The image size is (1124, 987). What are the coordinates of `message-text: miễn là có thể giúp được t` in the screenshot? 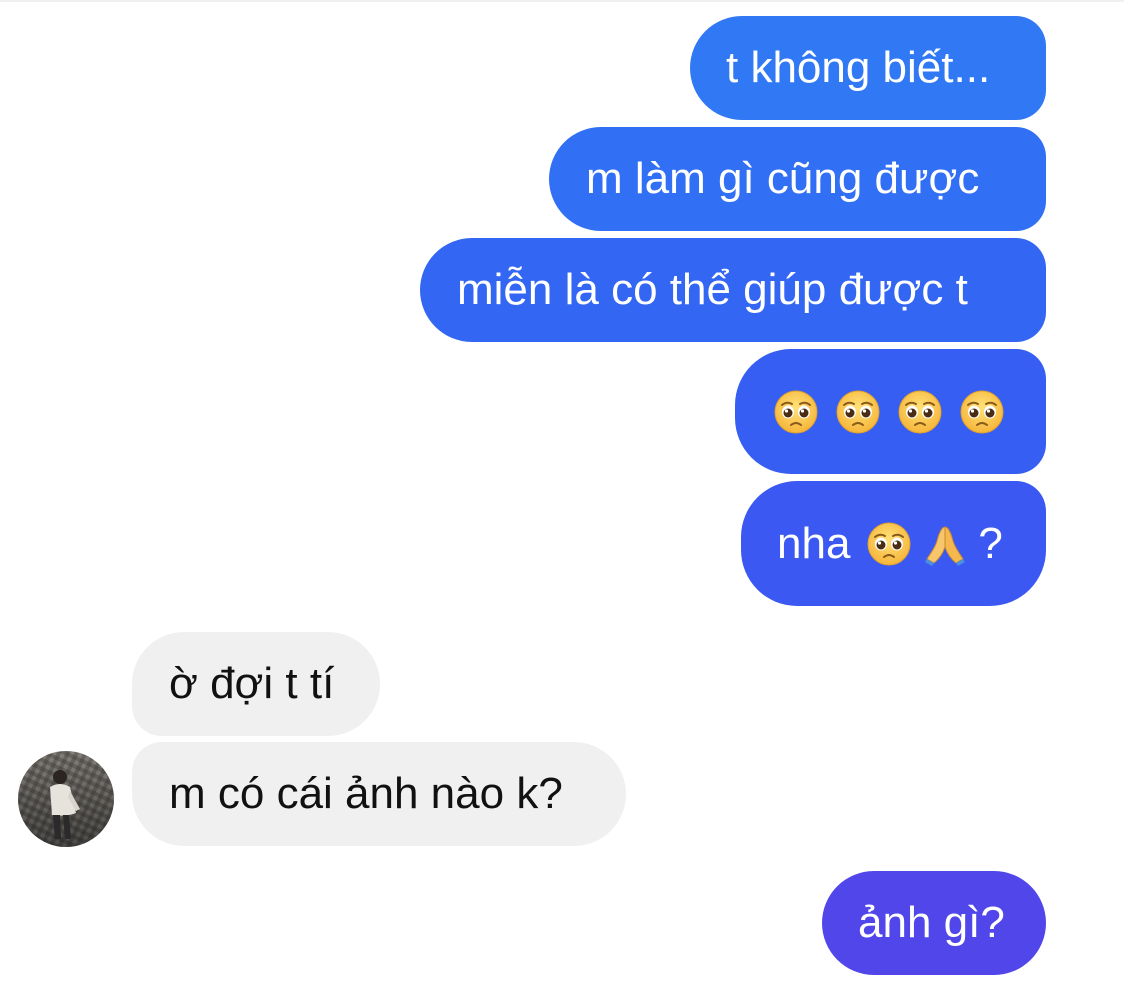 It's located at (712, 289).